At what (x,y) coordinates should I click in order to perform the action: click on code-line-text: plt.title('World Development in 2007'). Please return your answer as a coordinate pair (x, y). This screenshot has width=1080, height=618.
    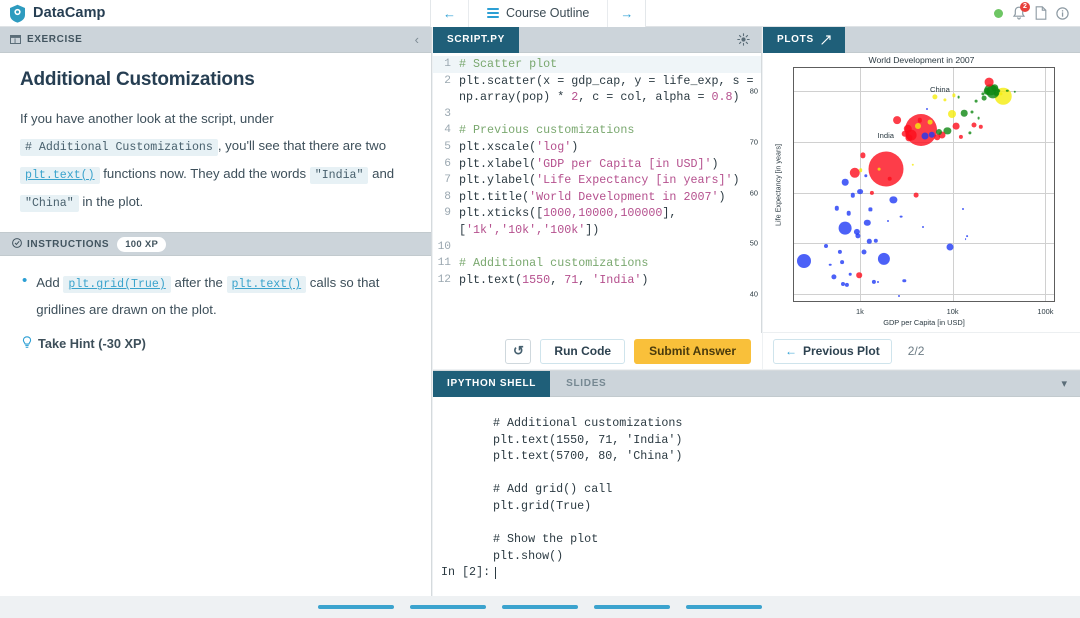
    Looking at the image, I should click on (592, 196).